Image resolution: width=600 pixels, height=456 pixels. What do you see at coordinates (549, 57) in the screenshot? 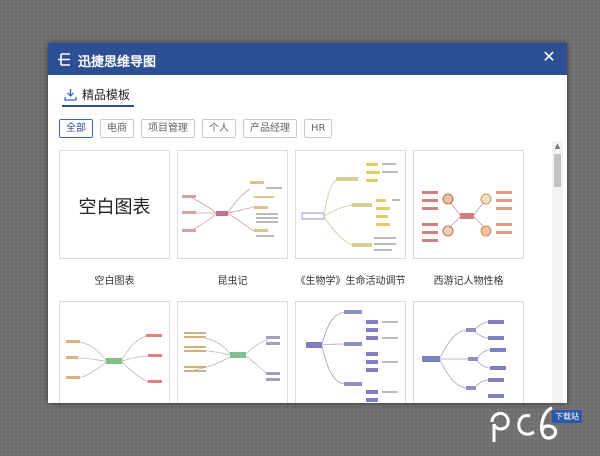
I see `close-icon: ✕` at bounding box center [549, 57].